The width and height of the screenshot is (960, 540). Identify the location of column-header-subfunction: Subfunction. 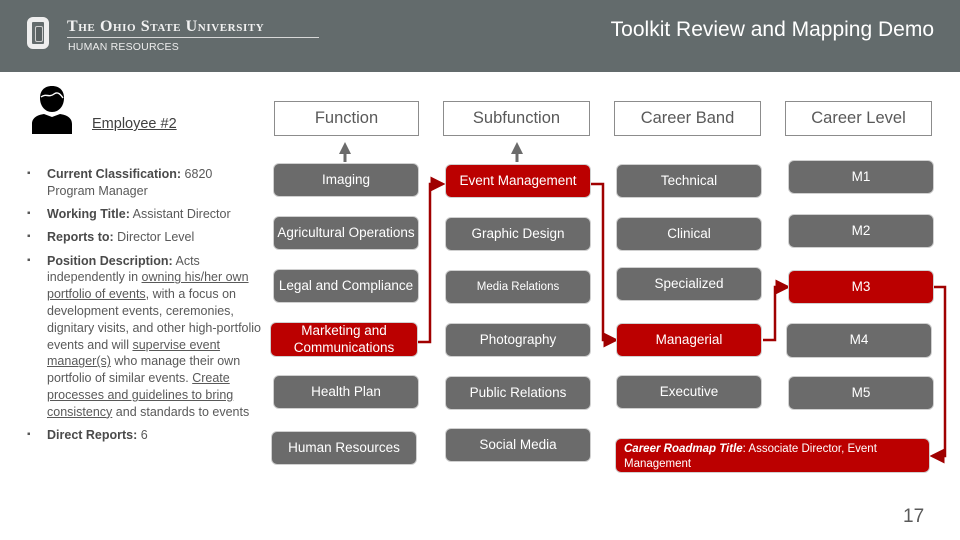
(516, 118).